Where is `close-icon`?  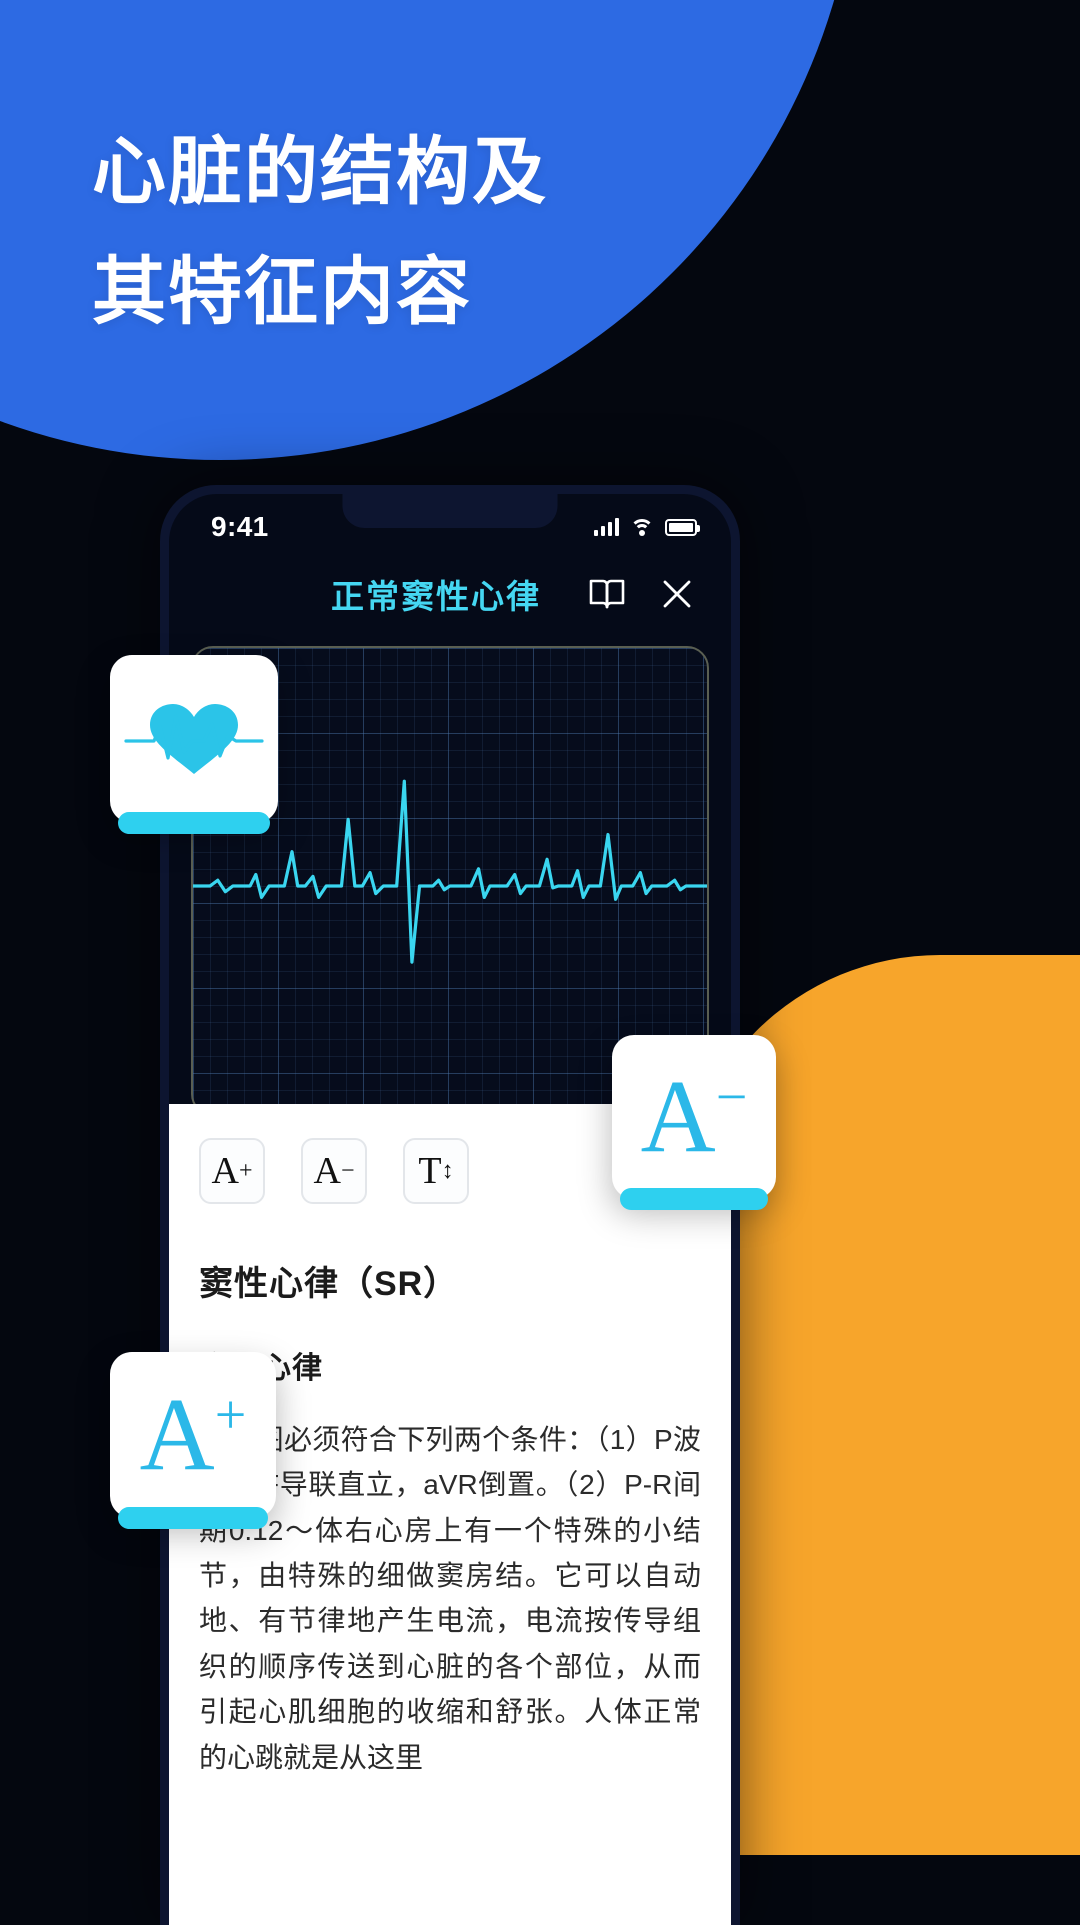 close-icon is located at coordinates (677, 594).